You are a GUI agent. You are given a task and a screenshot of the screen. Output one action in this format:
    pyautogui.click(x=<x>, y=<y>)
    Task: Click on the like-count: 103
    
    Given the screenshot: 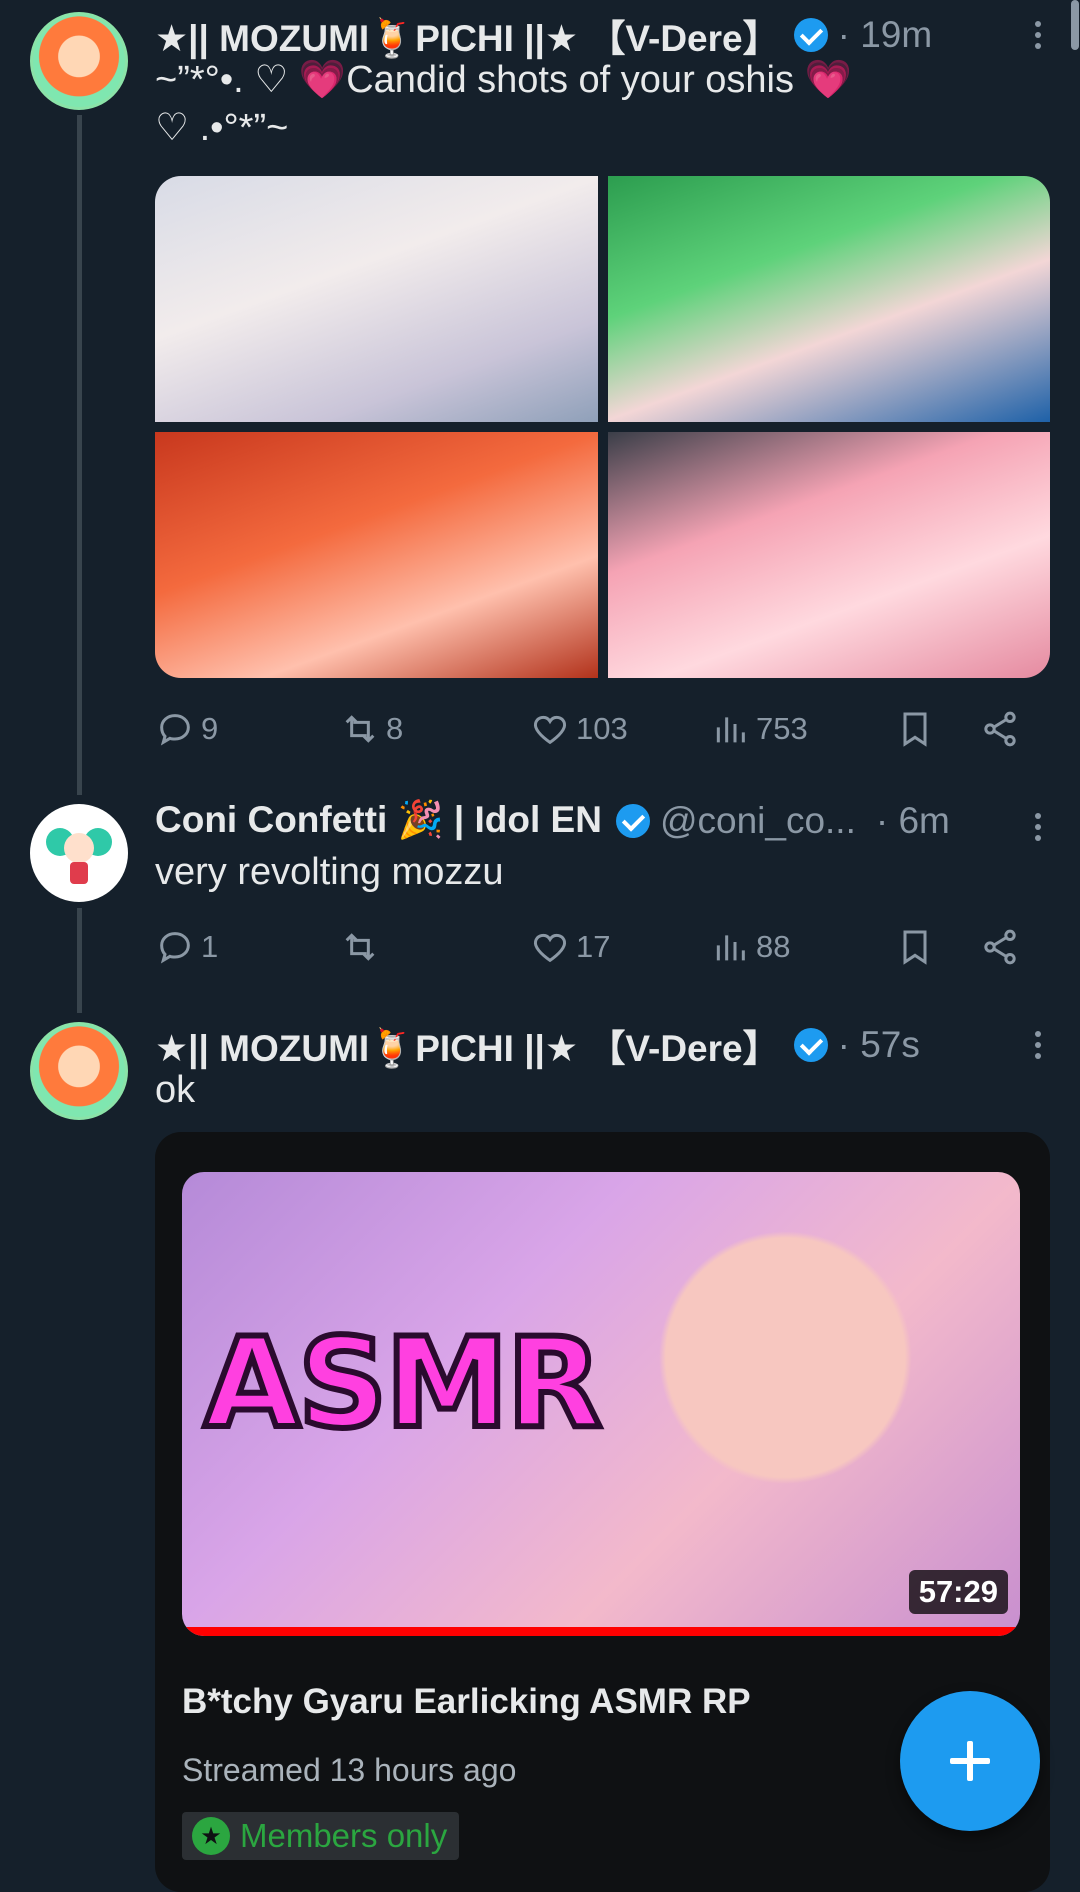 What is the action you would take?
    pyautogui.click(x=602, y=728)
    